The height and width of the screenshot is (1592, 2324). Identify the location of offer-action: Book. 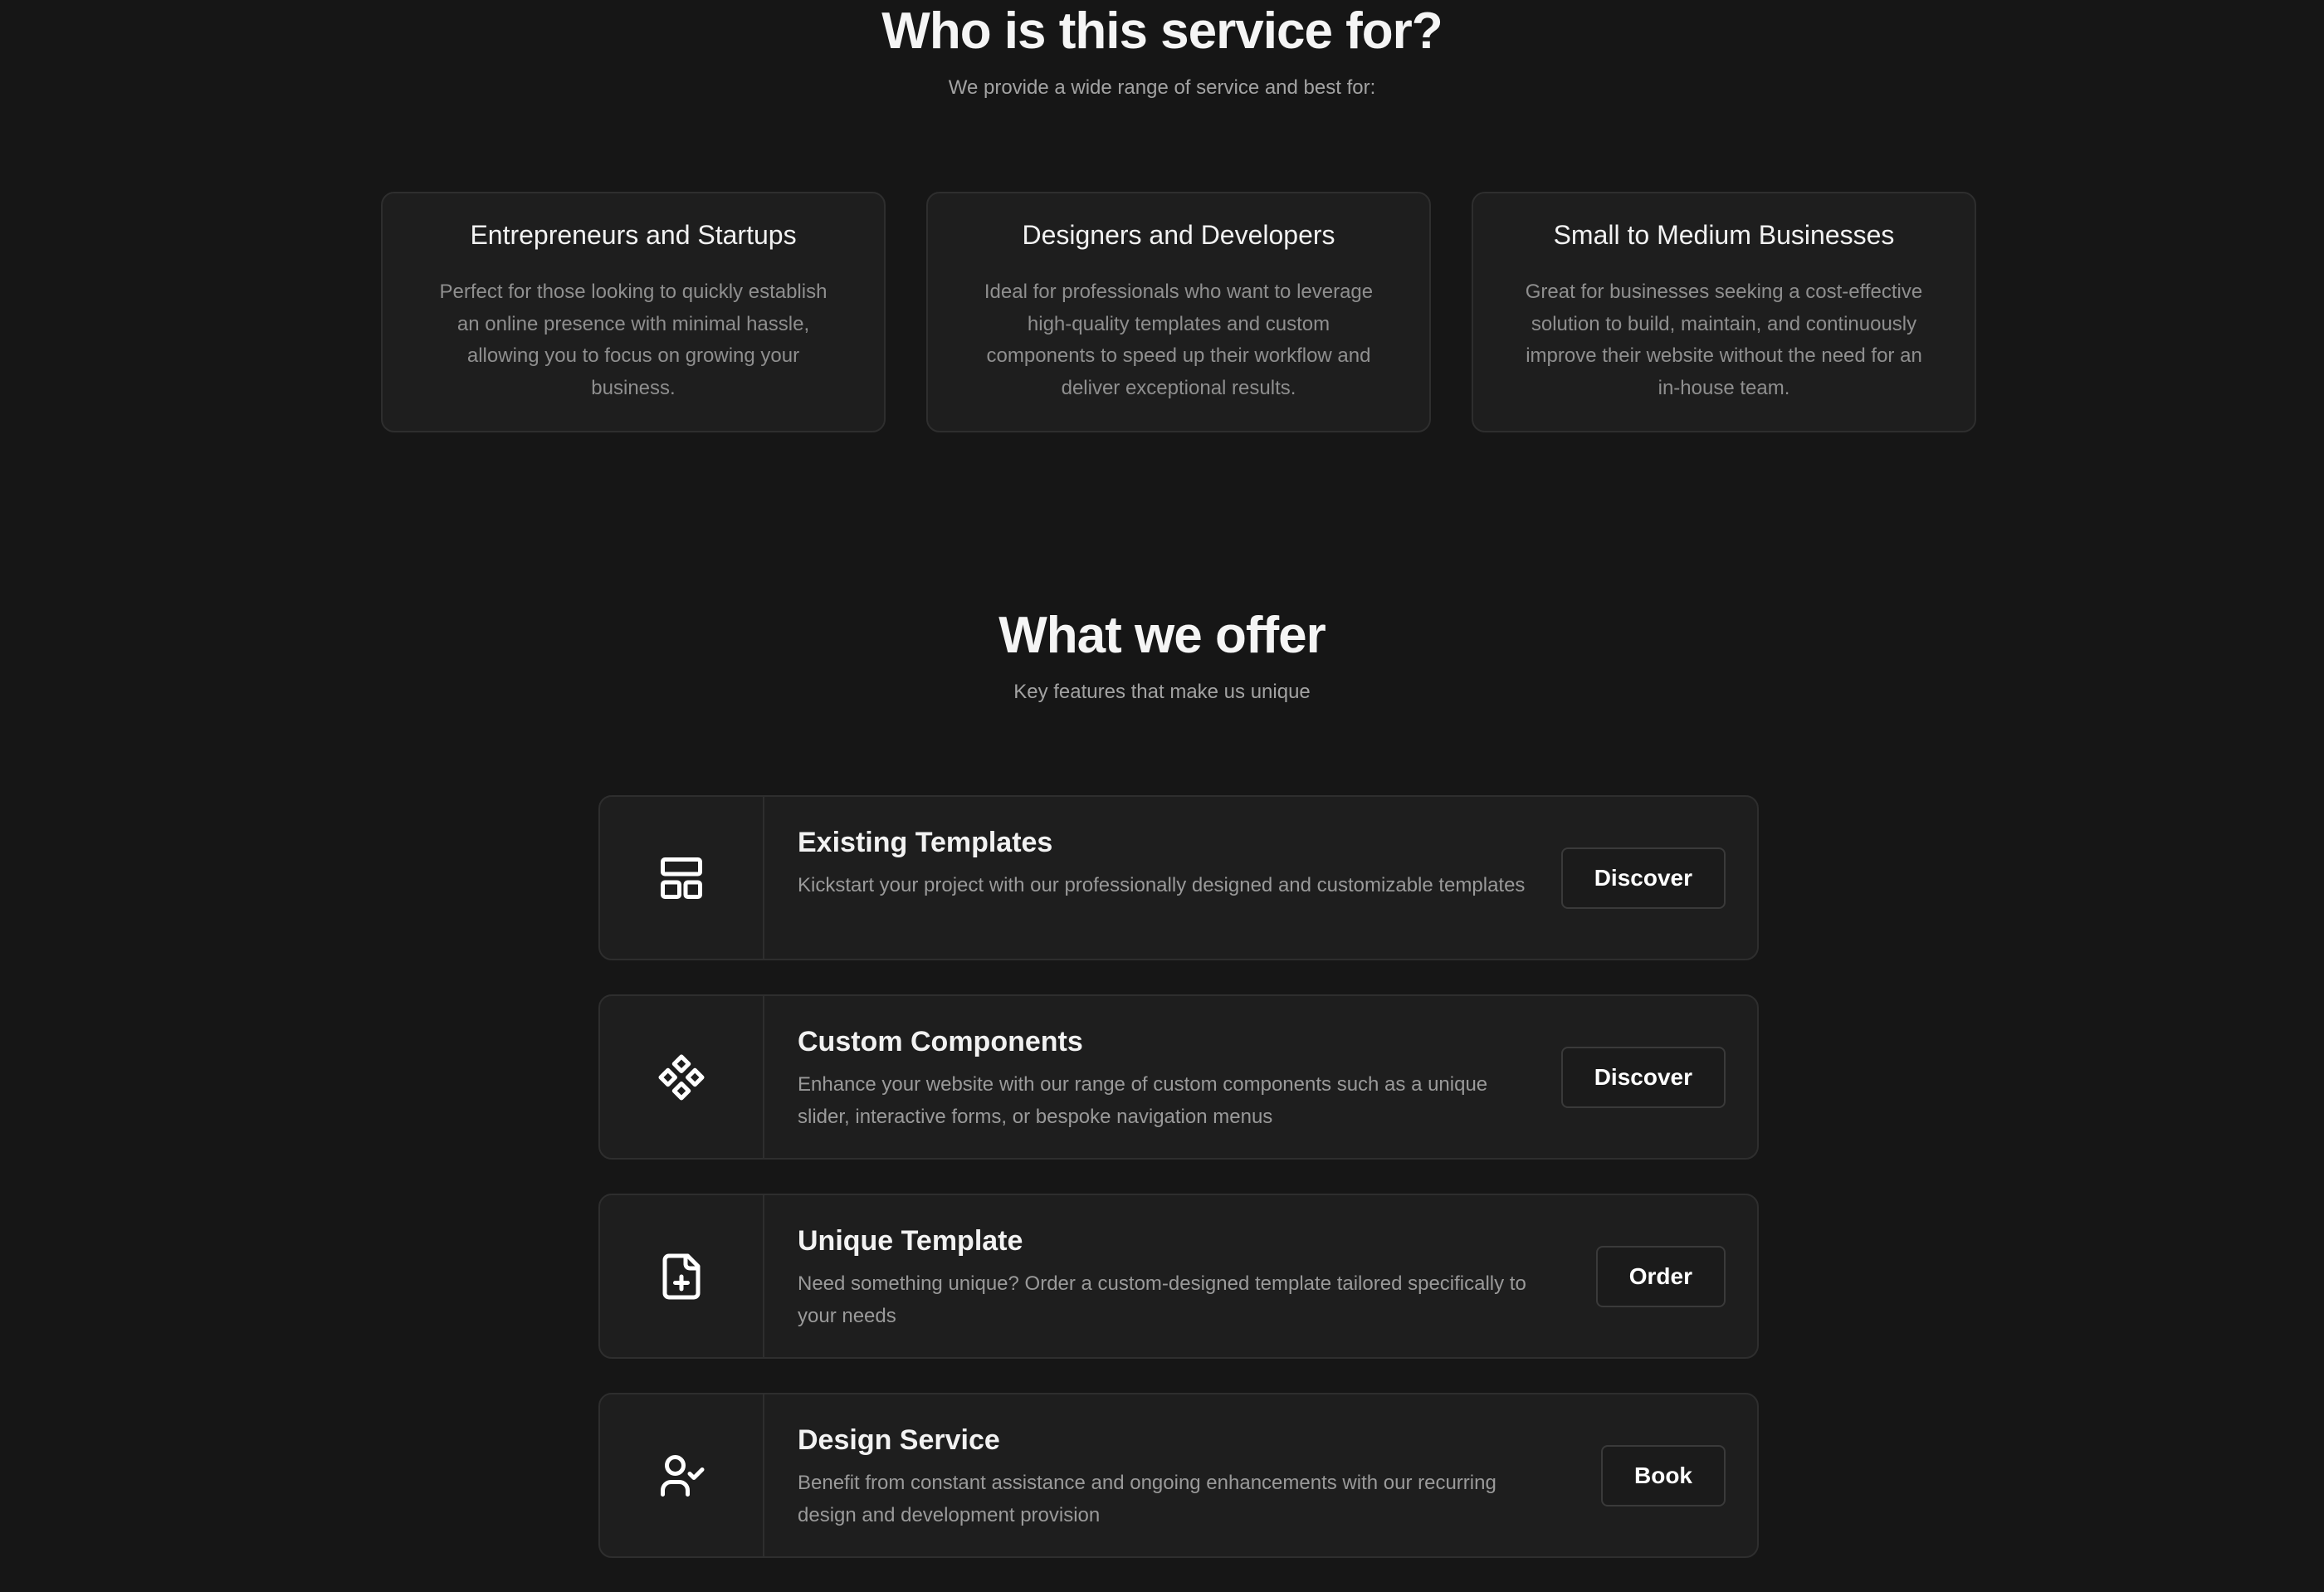
(1679, 1475).